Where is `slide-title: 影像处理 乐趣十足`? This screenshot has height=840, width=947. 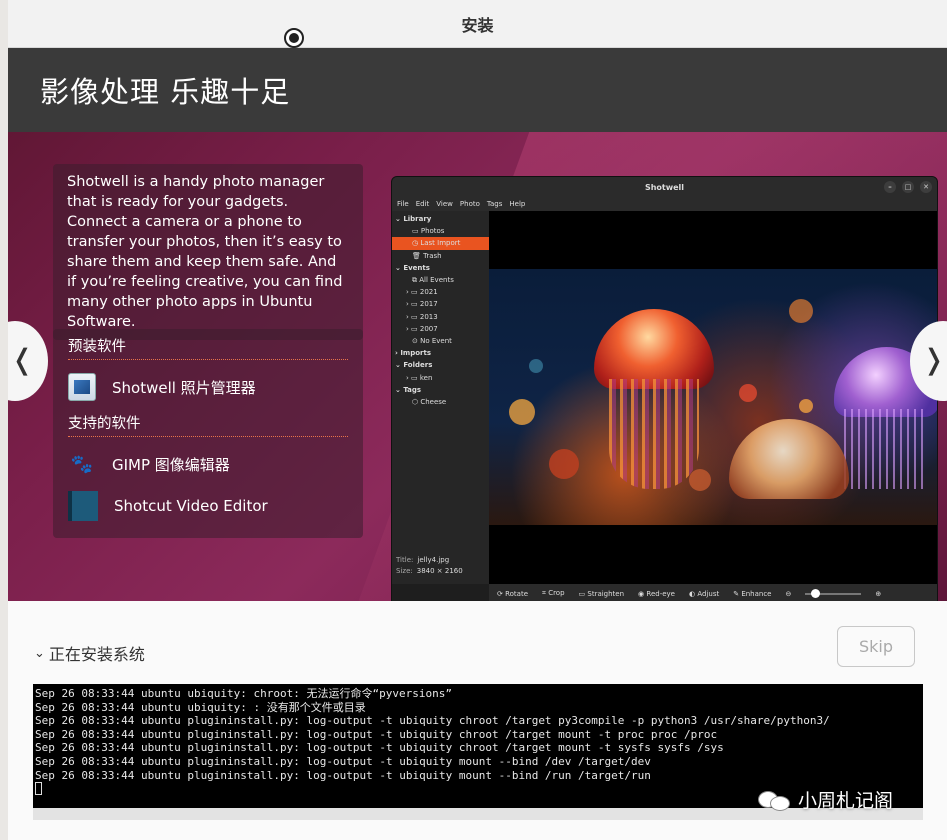
slide-title: 影像处理 乐趣十足 is located at coordinates (165, 92).